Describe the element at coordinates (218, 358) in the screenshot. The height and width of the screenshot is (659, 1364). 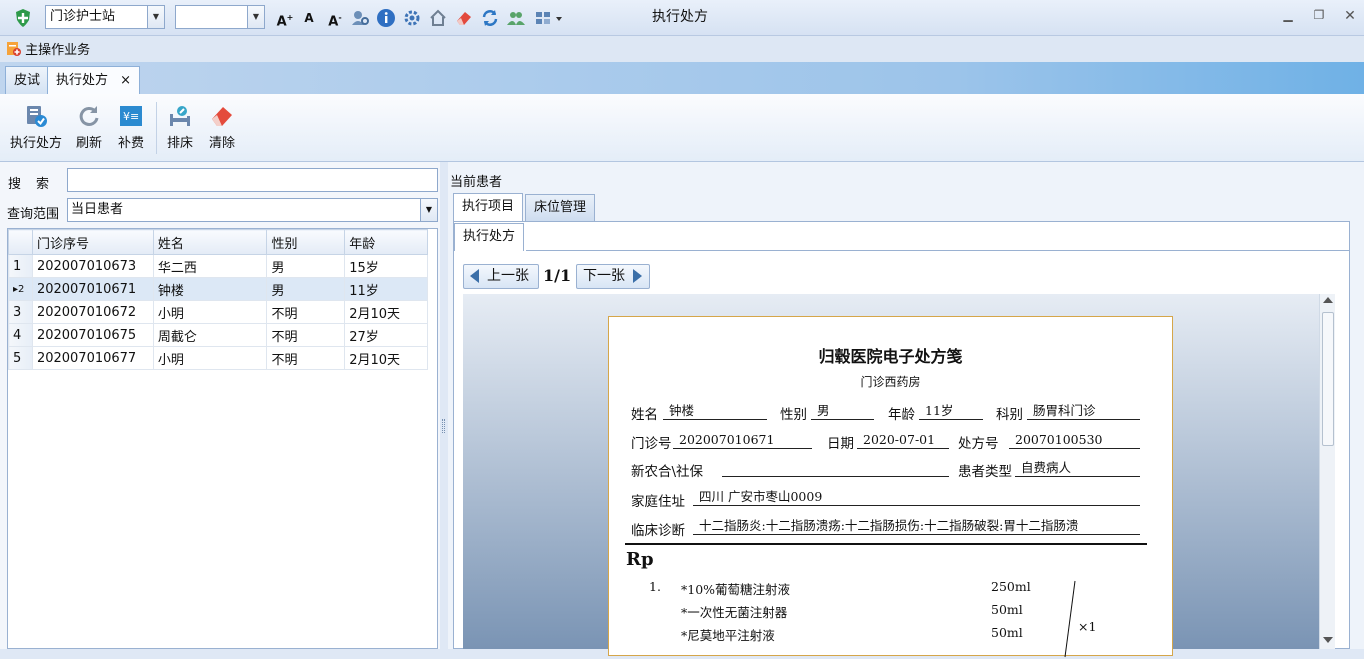
I see `table-row: 5 202007010677 小明 不明 2月10天` at that location.